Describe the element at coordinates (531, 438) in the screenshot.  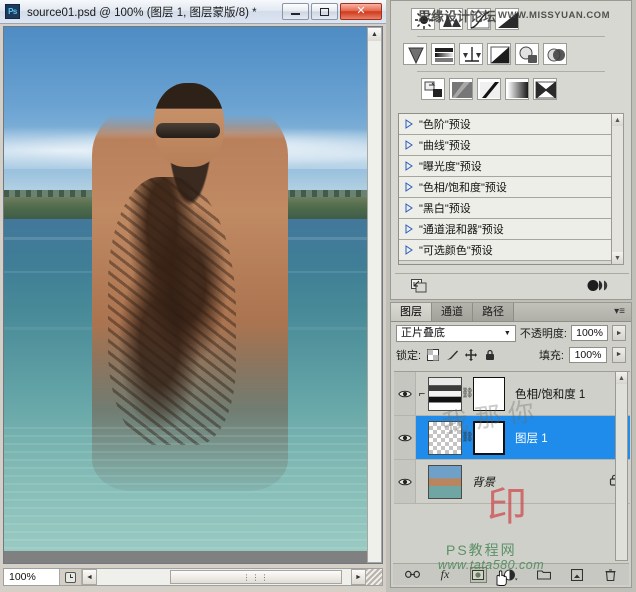
I see `layer-name: 图层 1` at that location.